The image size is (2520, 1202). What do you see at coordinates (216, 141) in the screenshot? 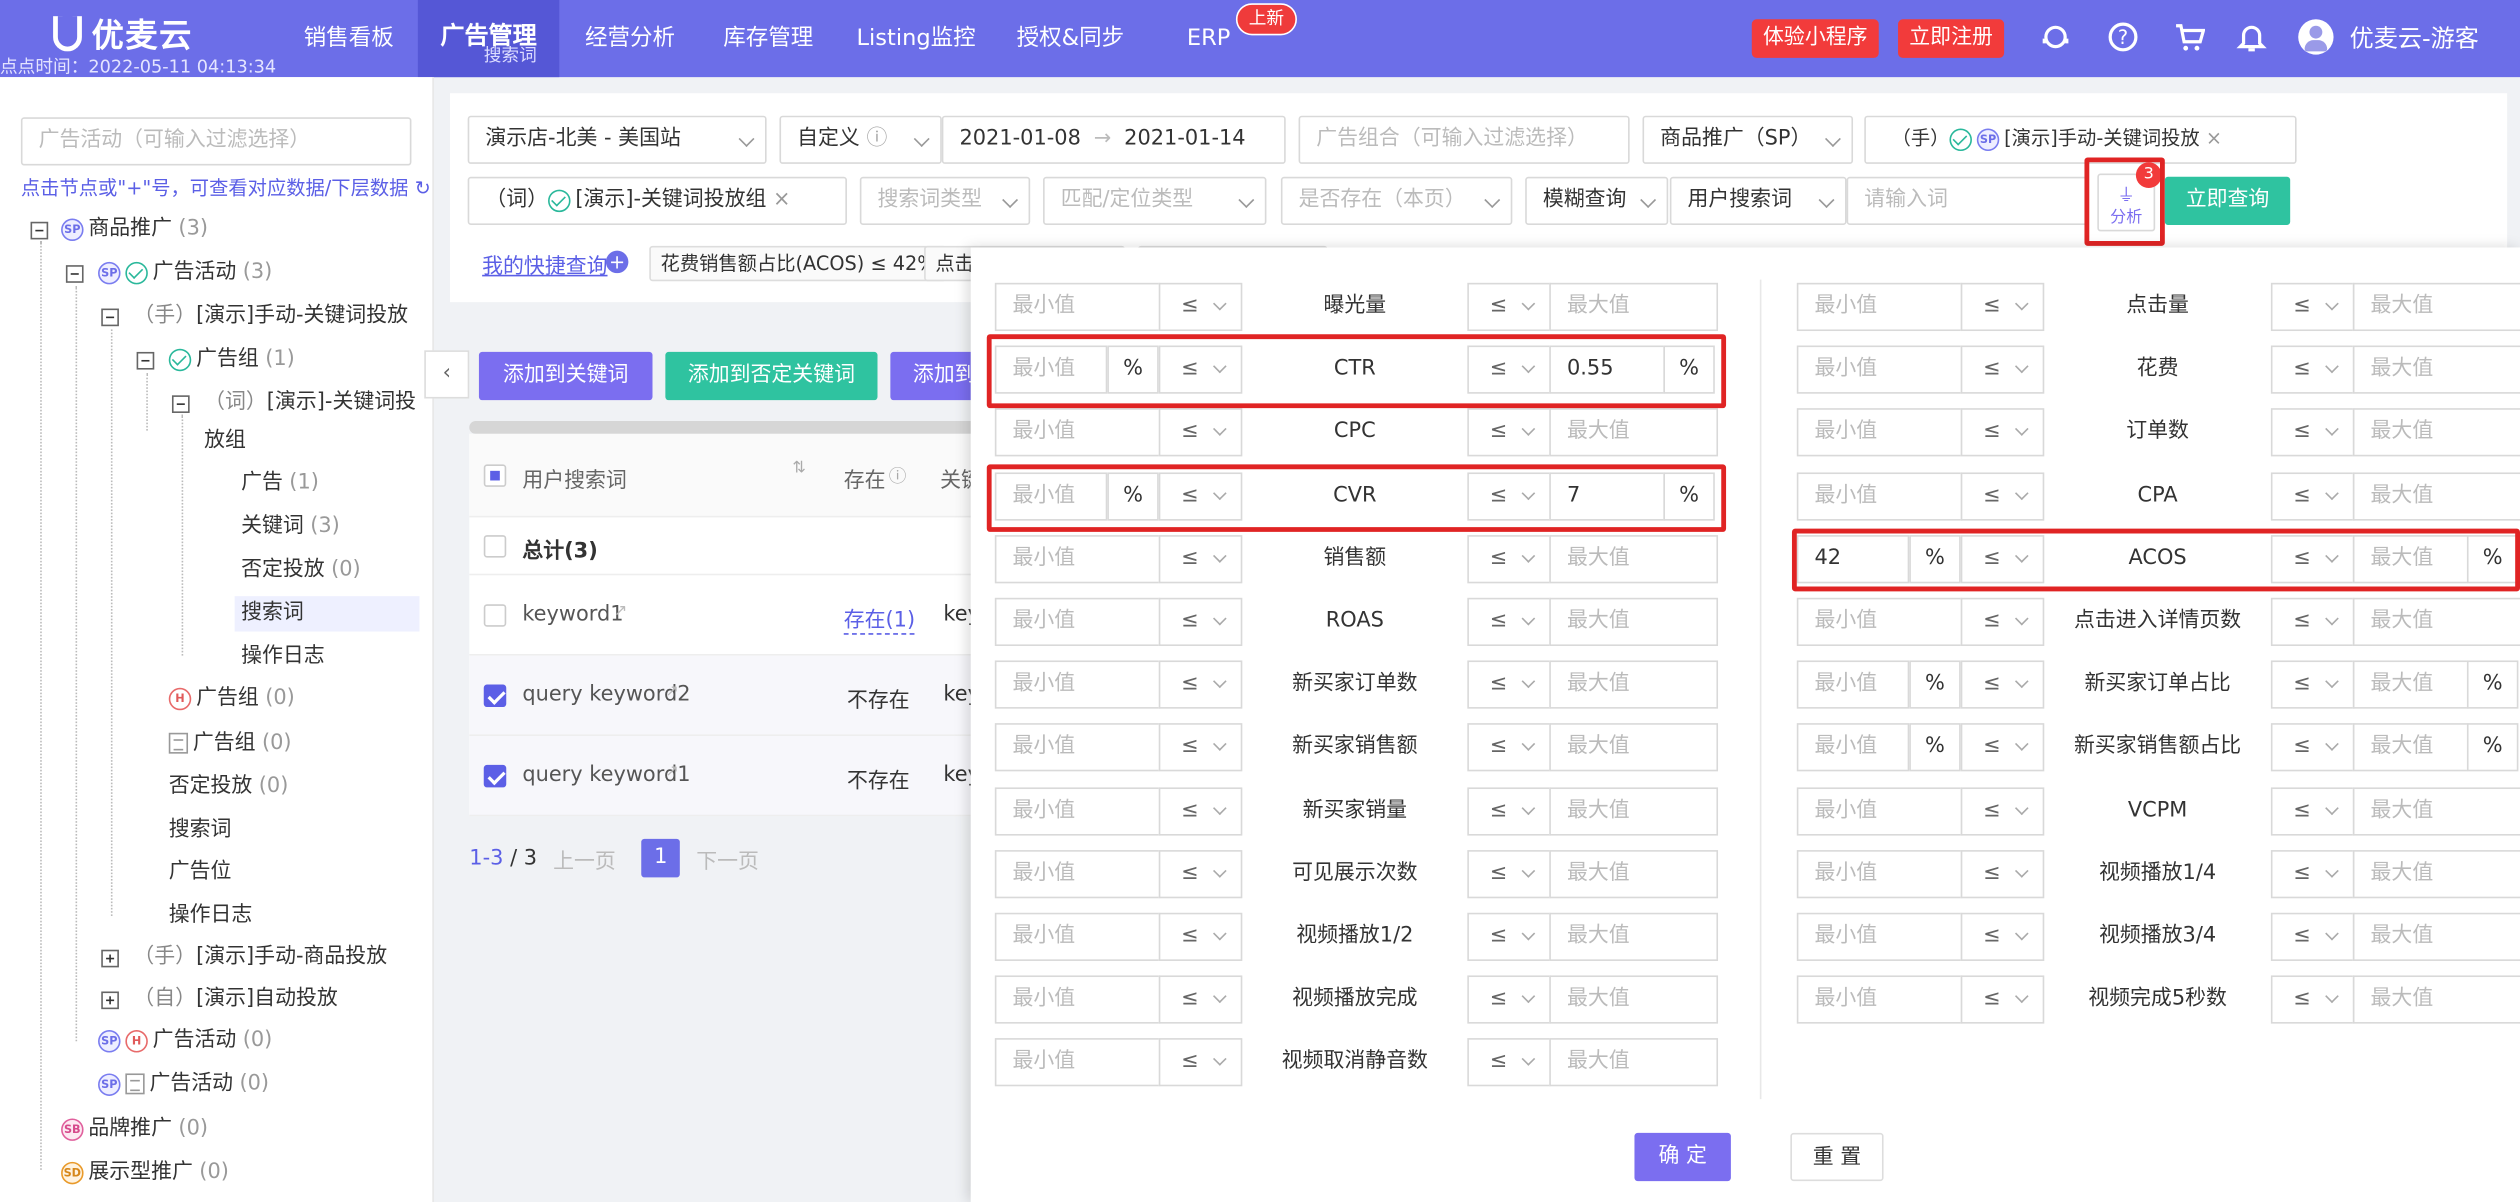
I see `campaign-filter-input: 广告活动（可输入过滤选择）` at bounding box center [216, 141].